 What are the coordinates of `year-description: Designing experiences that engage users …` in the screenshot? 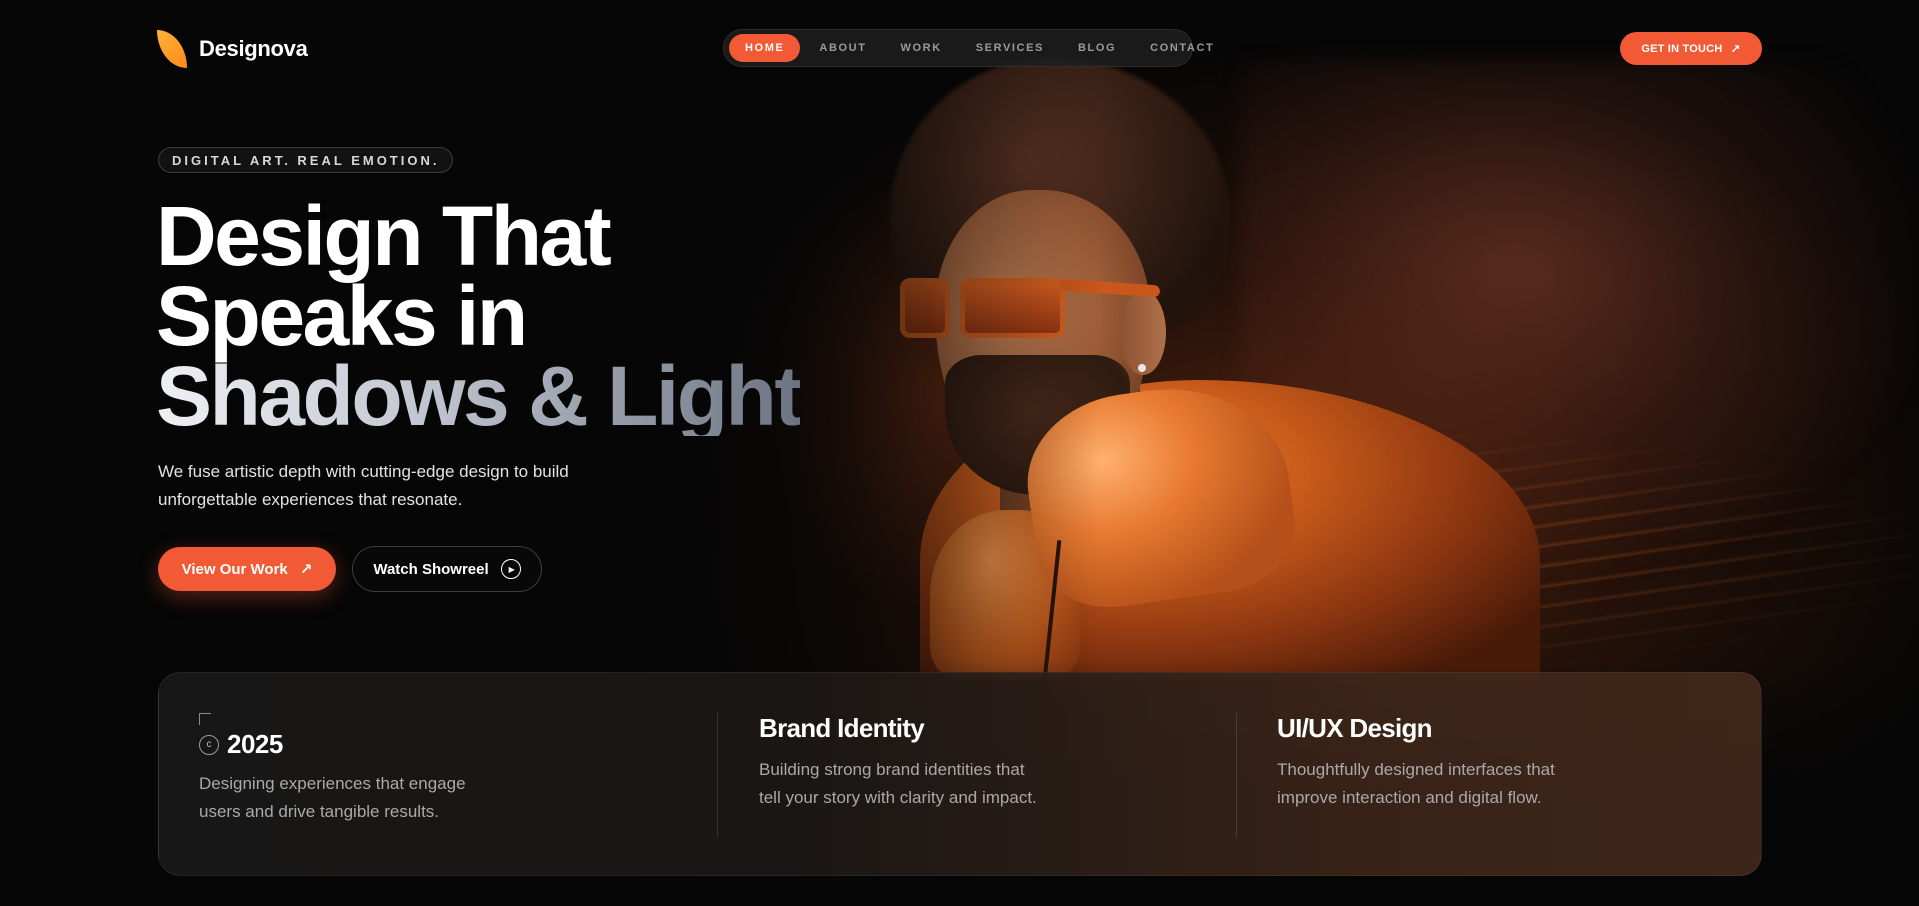 It's located at (332, 797).